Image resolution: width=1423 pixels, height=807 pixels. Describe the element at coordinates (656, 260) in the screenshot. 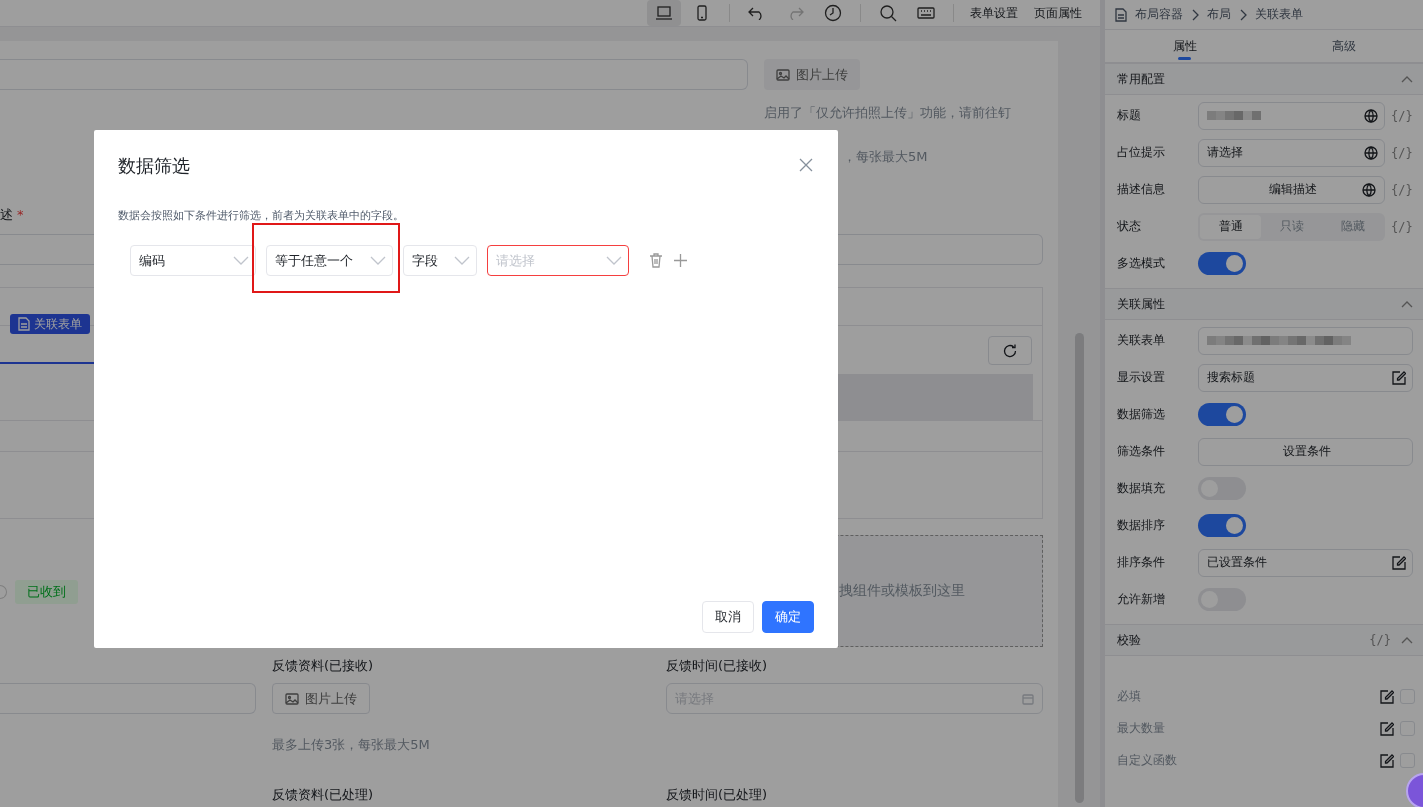

I see `trash-icon` at that location.